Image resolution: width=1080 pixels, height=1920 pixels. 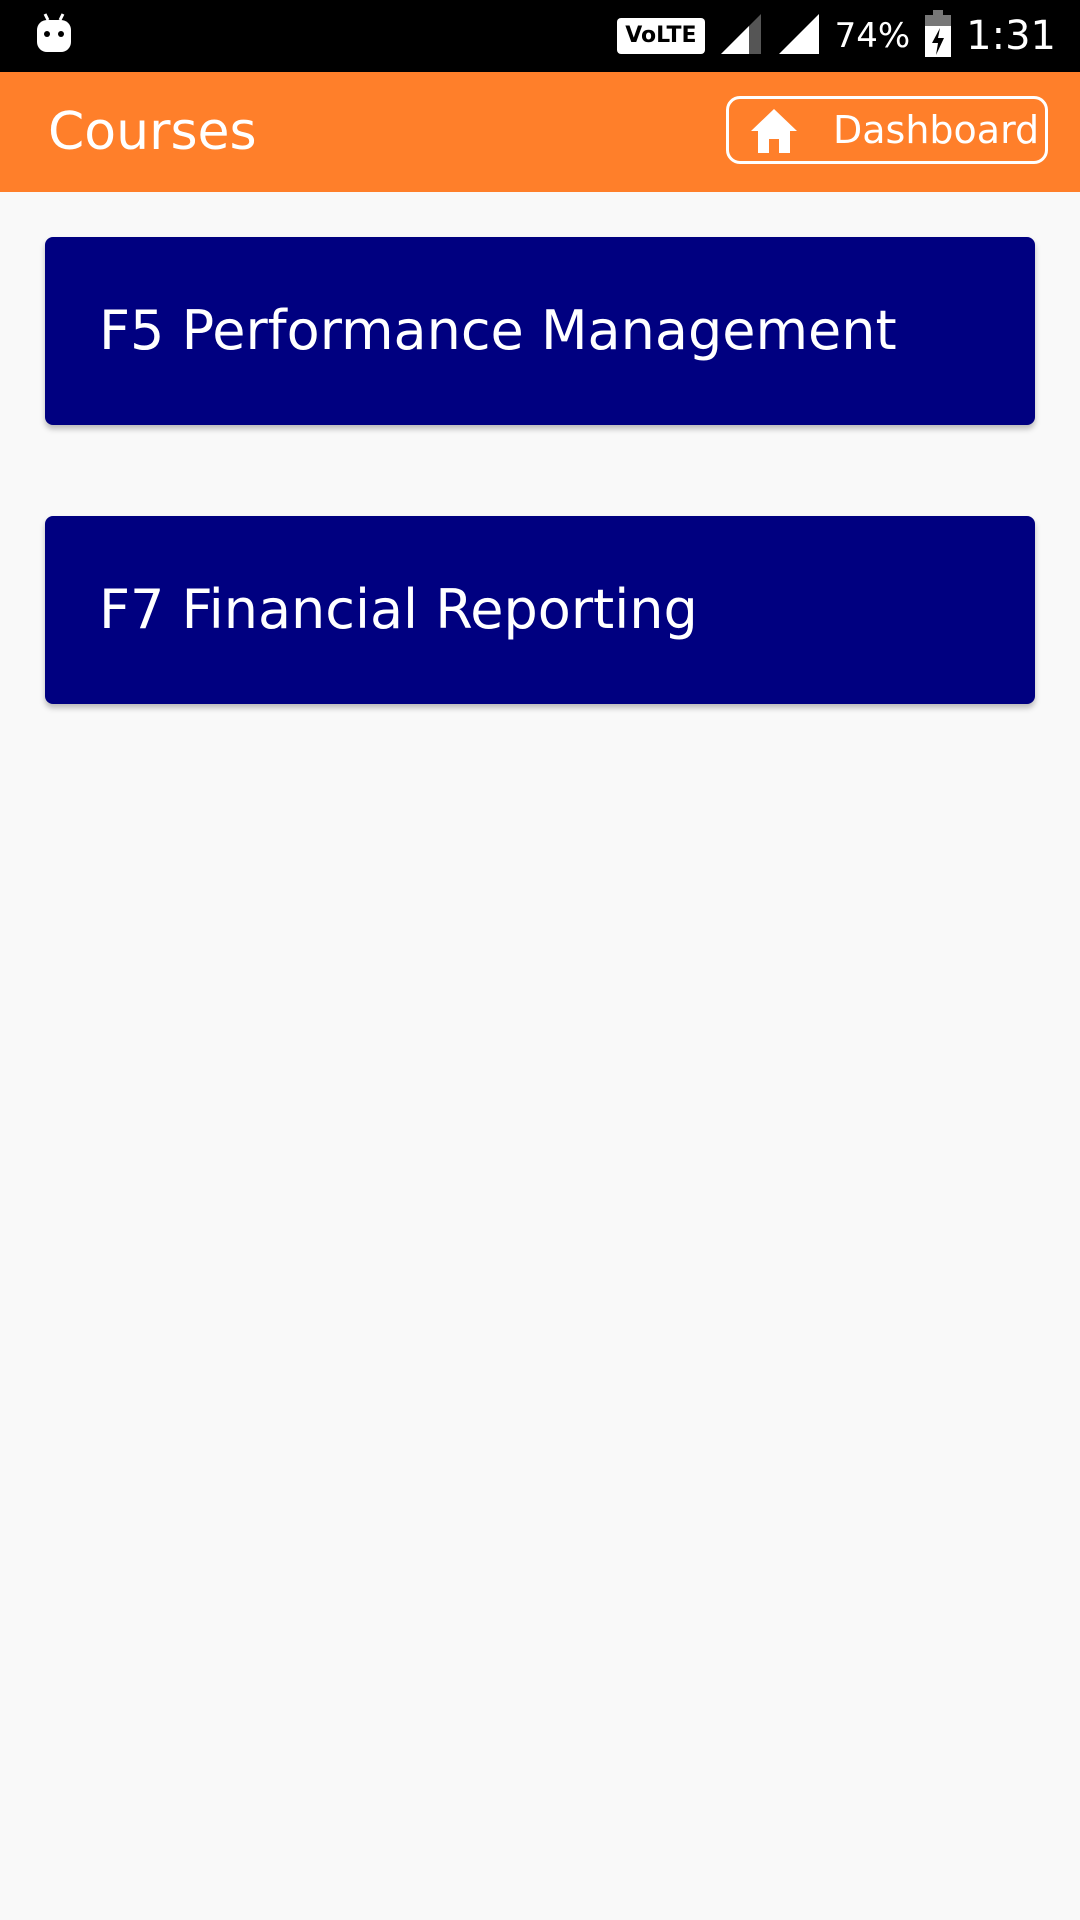 I want to click on android-icon, so click(x=54, y=34).